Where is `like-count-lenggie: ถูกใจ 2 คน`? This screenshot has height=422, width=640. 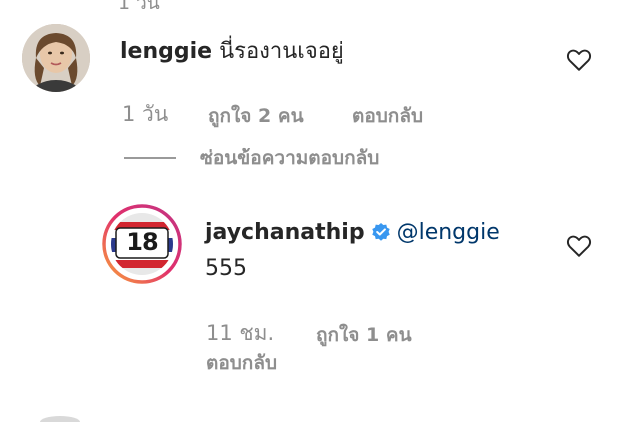
like-count-lenggie: ถูกใจ 2 คน is located at coordinates (256, 116).